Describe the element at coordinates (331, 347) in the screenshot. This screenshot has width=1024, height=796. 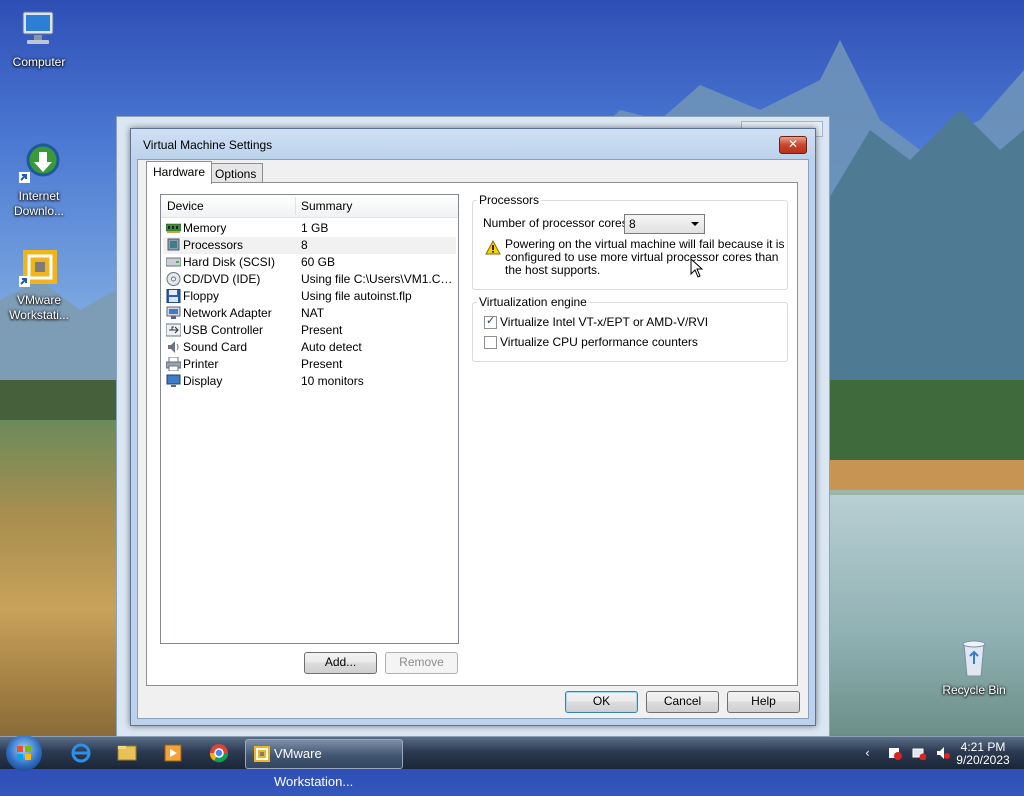
I see `device-summary: Auto detect` at that location.